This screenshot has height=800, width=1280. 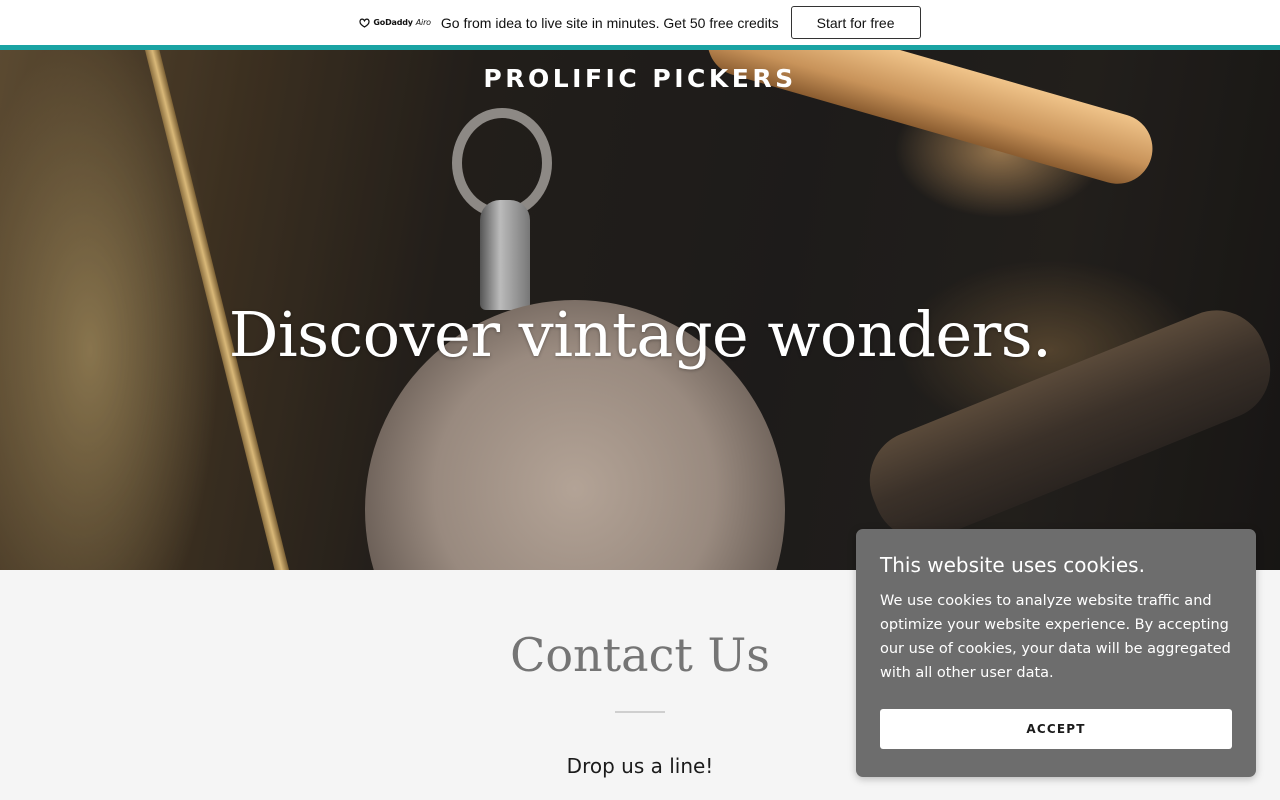 I want to click on godaddy-logo-icon, so click(x=364, y=23).